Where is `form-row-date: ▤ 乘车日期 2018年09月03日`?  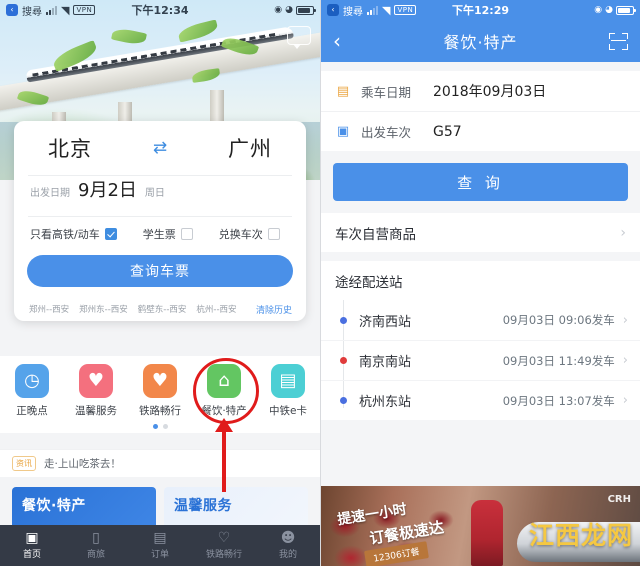 form-row-date: ▤ 乘车日期 2018年09月03日 is located at coordinates (480, 91).